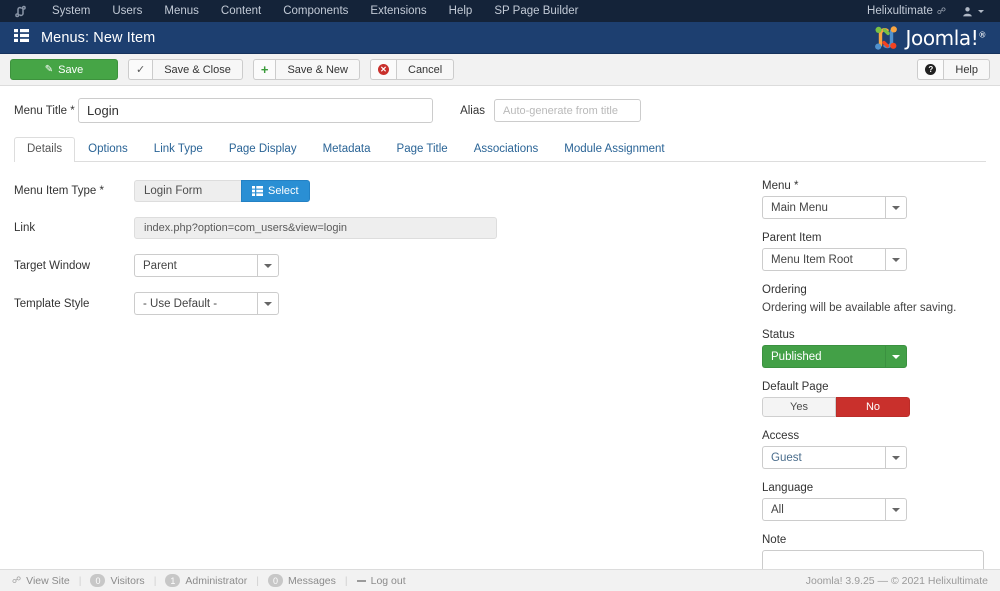  I want to click on help-label: Help, so click(966, 69).